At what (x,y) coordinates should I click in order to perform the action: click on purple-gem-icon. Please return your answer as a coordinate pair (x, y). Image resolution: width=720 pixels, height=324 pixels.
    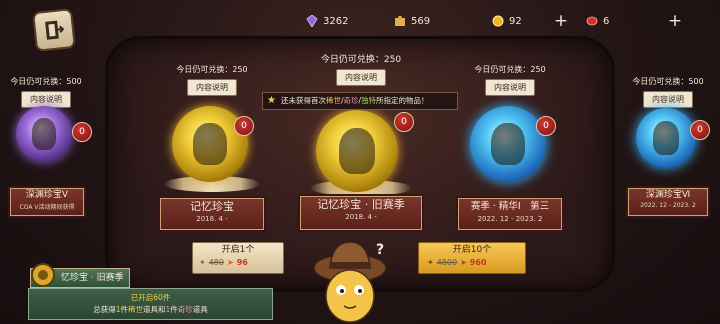
    Looking at the image, I should click on (312, 21).